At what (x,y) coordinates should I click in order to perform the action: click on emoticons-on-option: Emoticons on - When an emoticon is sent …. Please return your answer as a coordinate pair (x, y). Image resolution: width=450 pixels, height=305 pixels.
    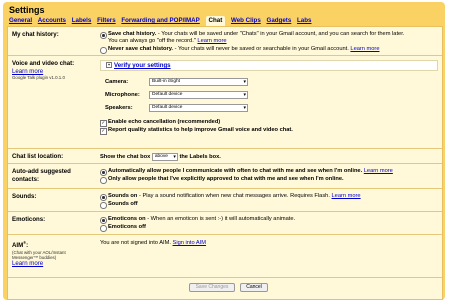
    Looking at the image, I should click on (268, 220).